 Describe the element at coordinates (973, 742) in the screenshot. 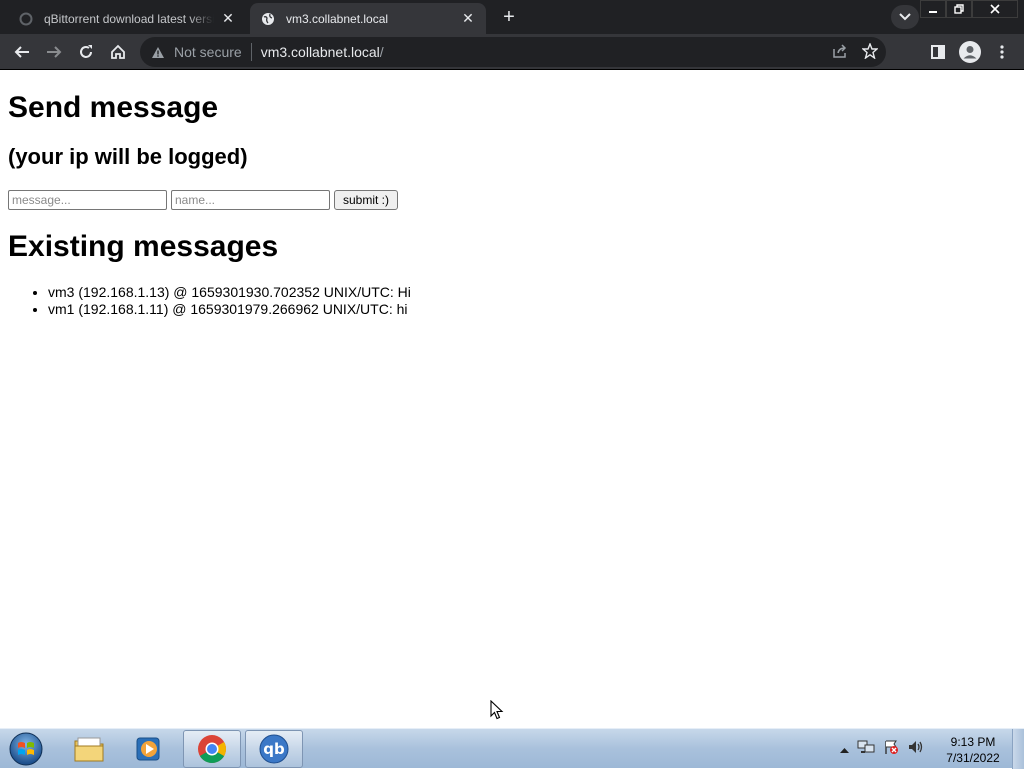

I see `clock-time: 9:13 PM` at that location.